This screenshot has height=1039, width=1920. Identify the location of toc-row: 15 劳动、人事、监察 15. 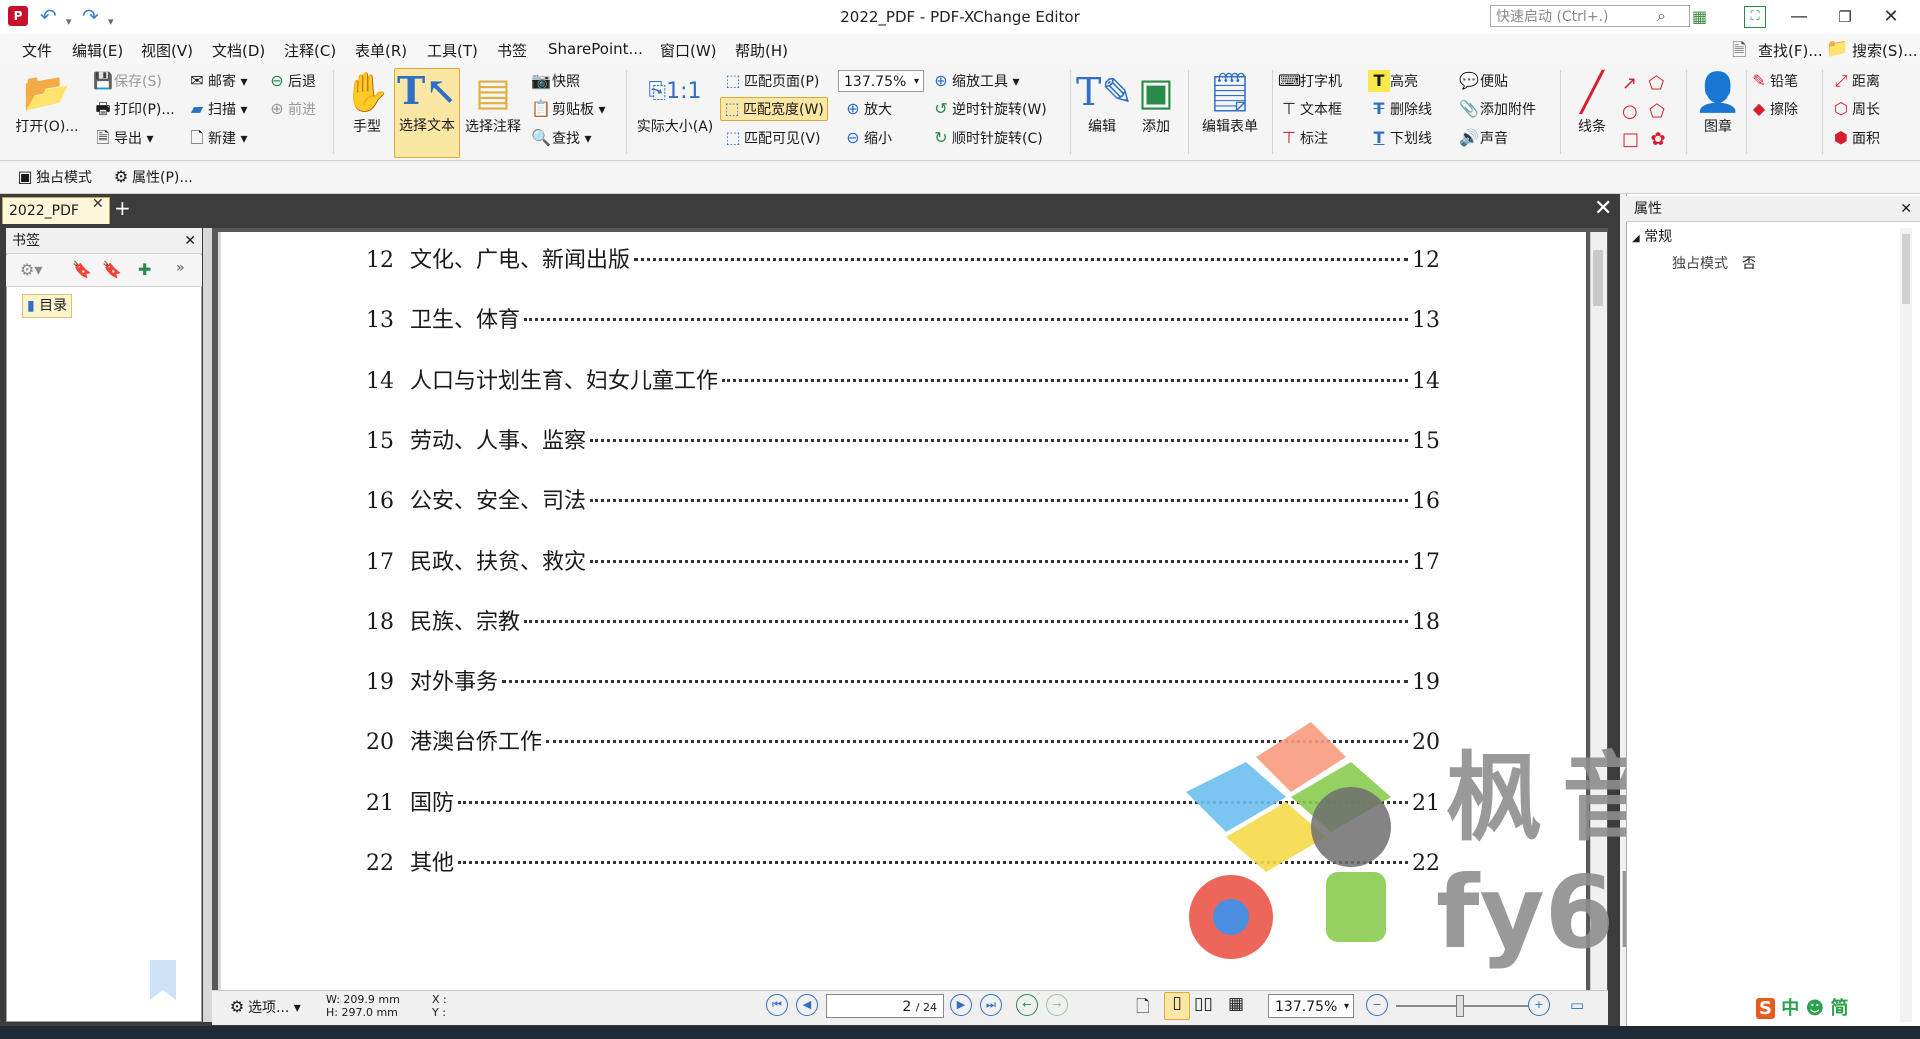
(903, 440).